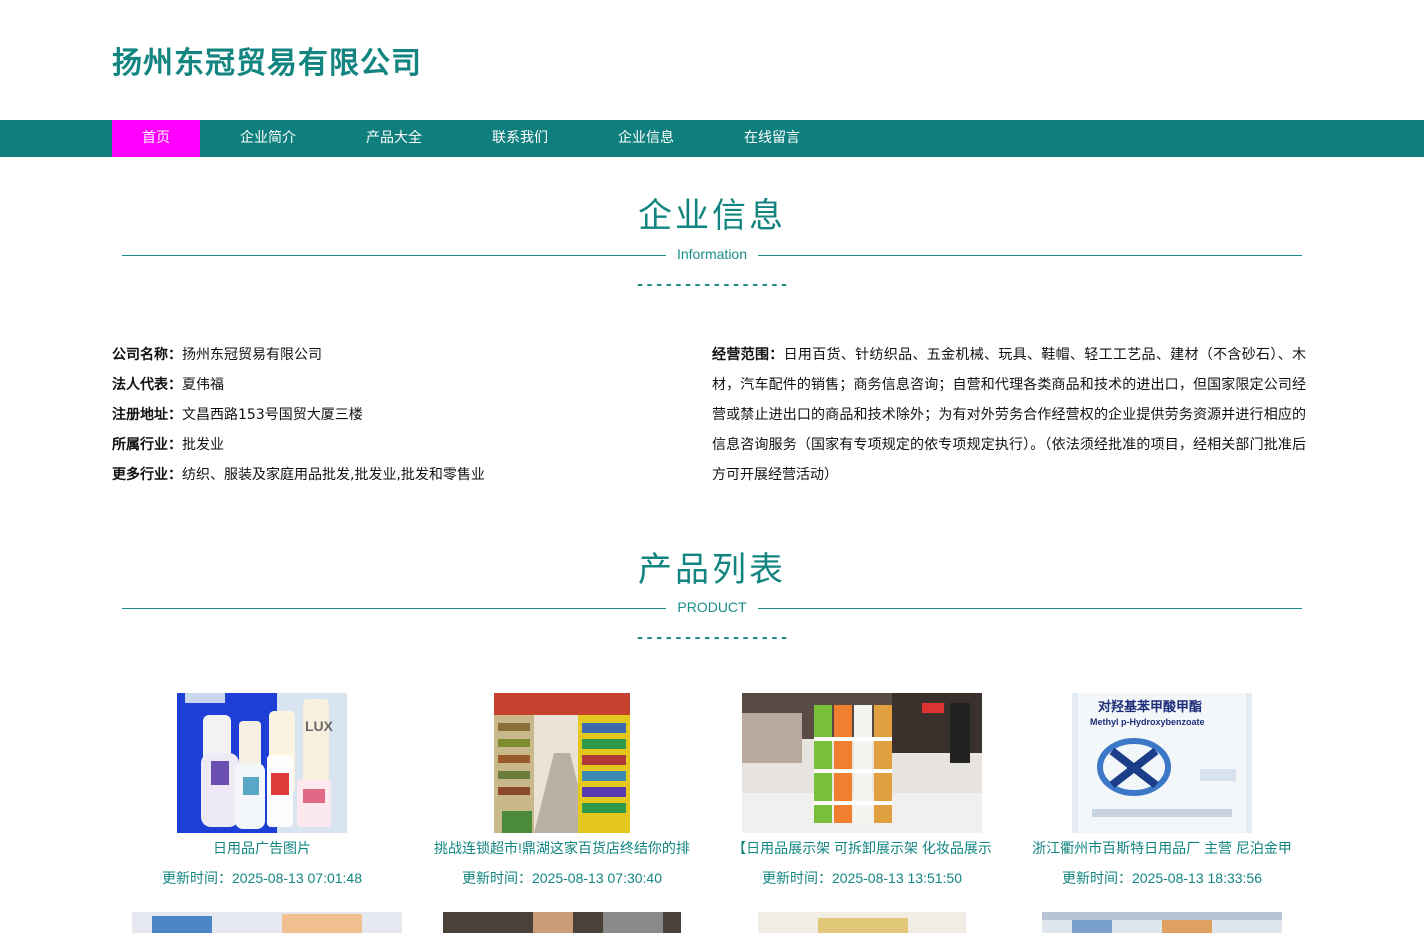 The width and height of the screenshot is (1424, 933). Describe the element at coordinates (1162, 848) in the screenshot. I see `product-name: 浙江衢州市百斯特日用品厂 主营 尼泊金甲` at that location.